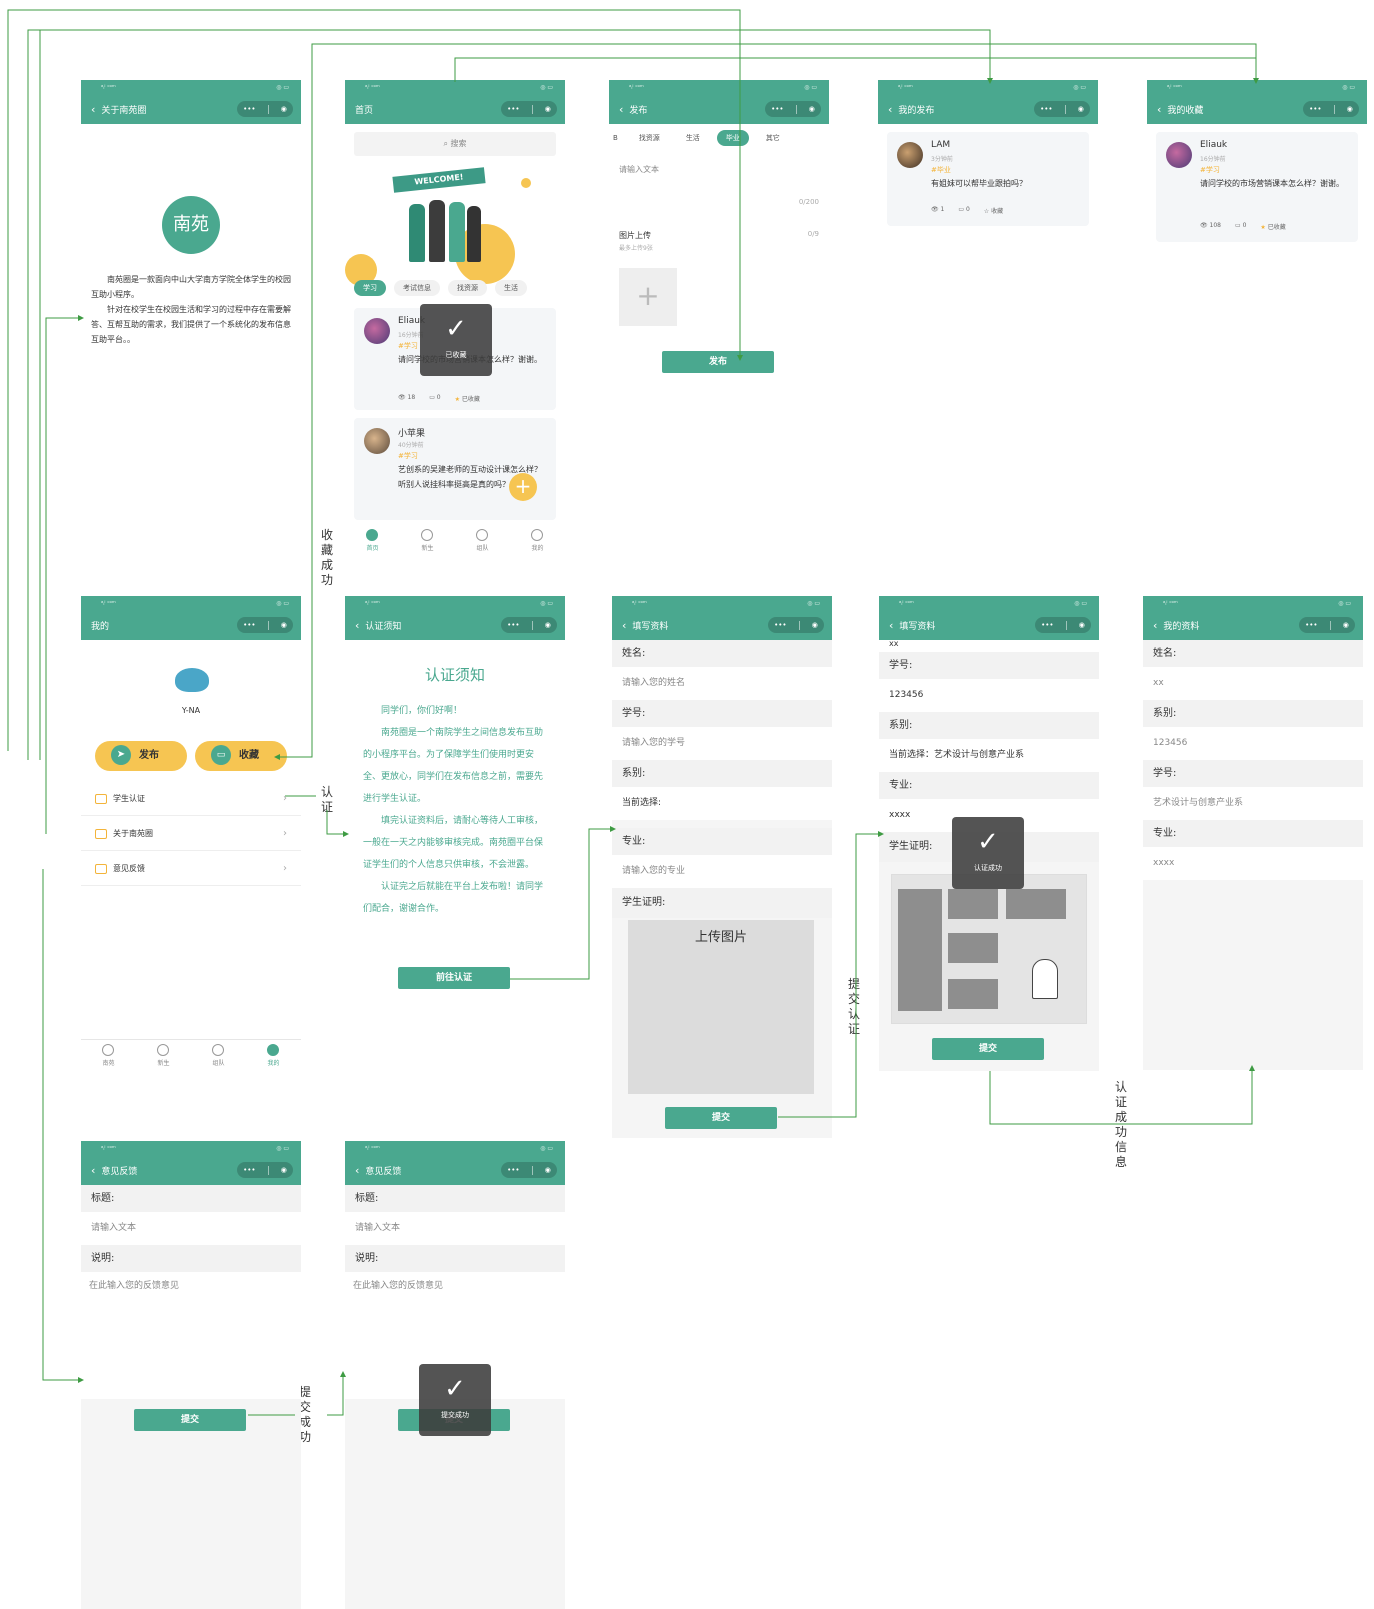  I want to click on image-upload-hint: 最多上传9张, so click(636, 248).